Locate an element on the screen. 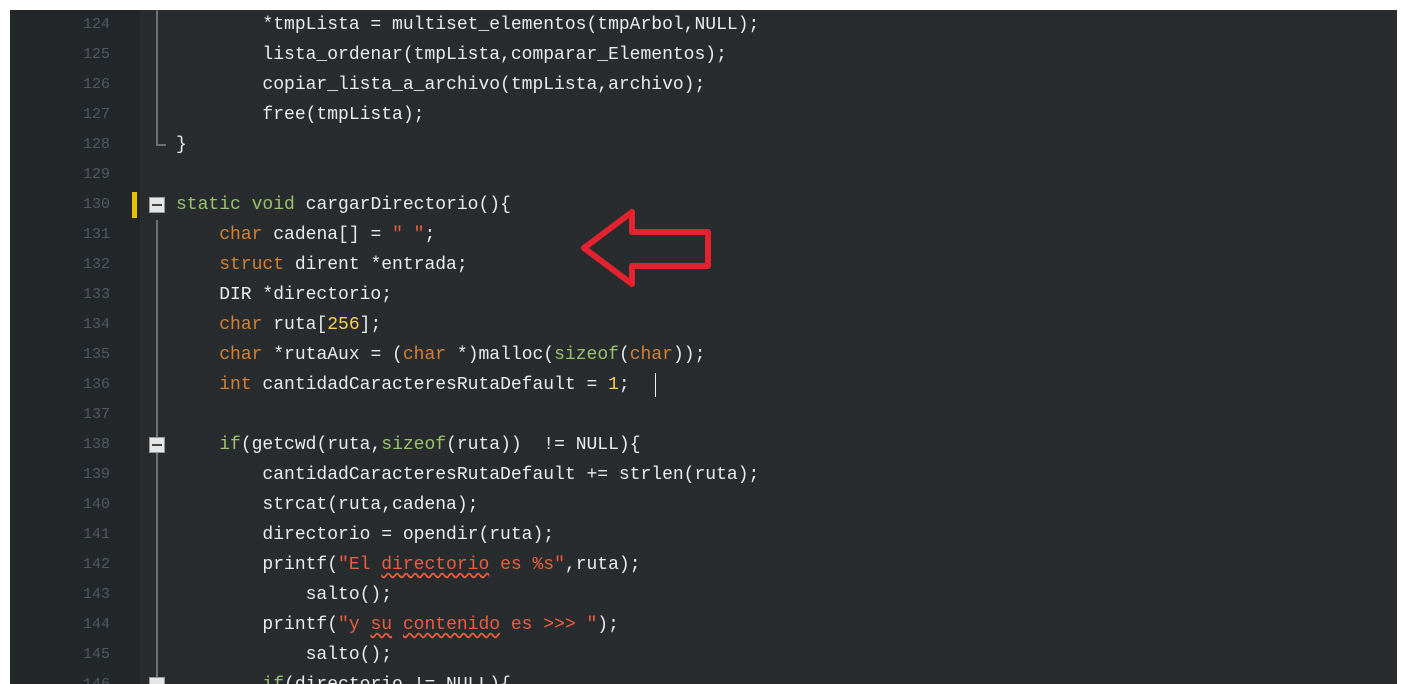 The image size is (1407, 684). code-text: directorio = opendir(ruta); is located at coordinates (365, 535).